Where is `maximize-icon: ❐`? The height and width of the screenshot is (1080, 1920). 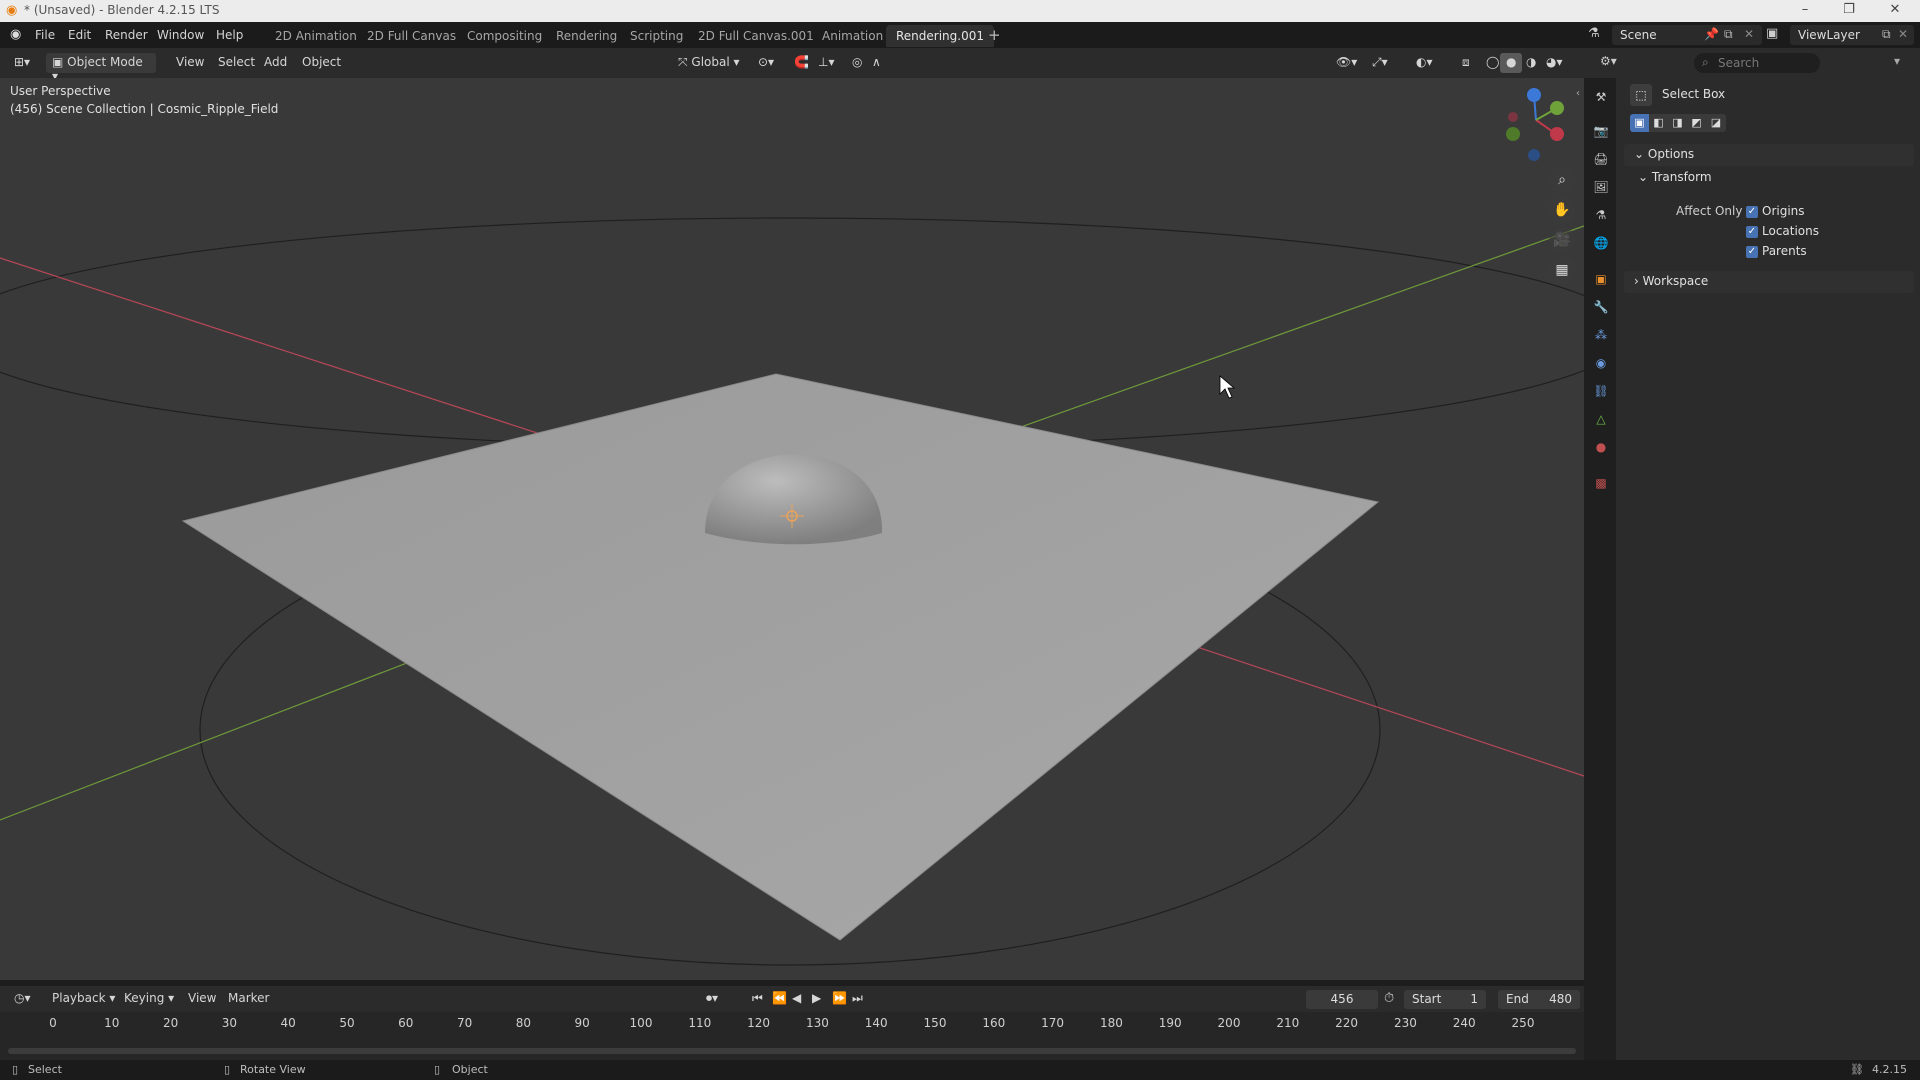 maximize-icon: ❐ is located at coordinates (1849, 11).